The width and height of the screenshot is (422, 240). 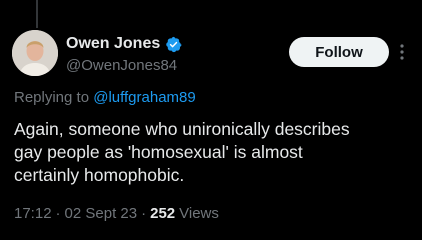 I want to click on author-name: Owen Jones, so click(x=113, y=44).